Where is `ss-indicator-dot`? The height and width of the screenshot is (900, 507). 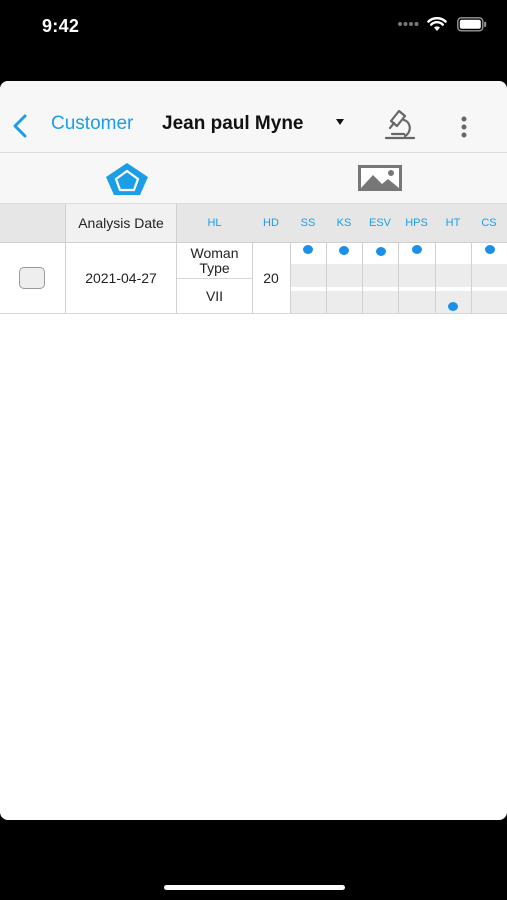
ss-indicator-dot is located at coordinates (308, 249).